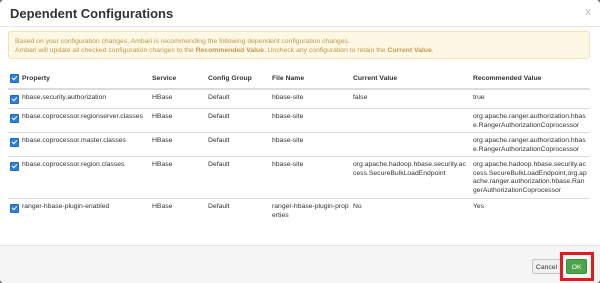  I want to click on recommended-value-cell: Yes, so click(530, 210).